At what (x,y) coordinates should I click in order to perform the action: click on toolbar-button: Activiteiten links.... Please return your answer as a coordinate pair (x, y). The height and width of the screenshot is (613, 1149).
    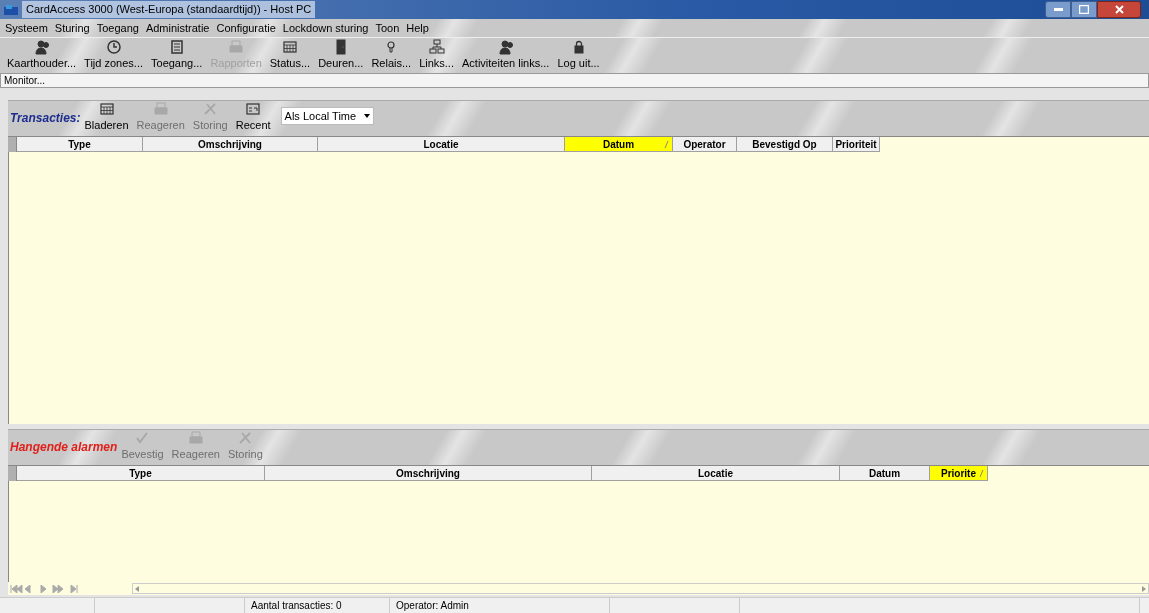
    Looking at the image, I should click on (506, 54).